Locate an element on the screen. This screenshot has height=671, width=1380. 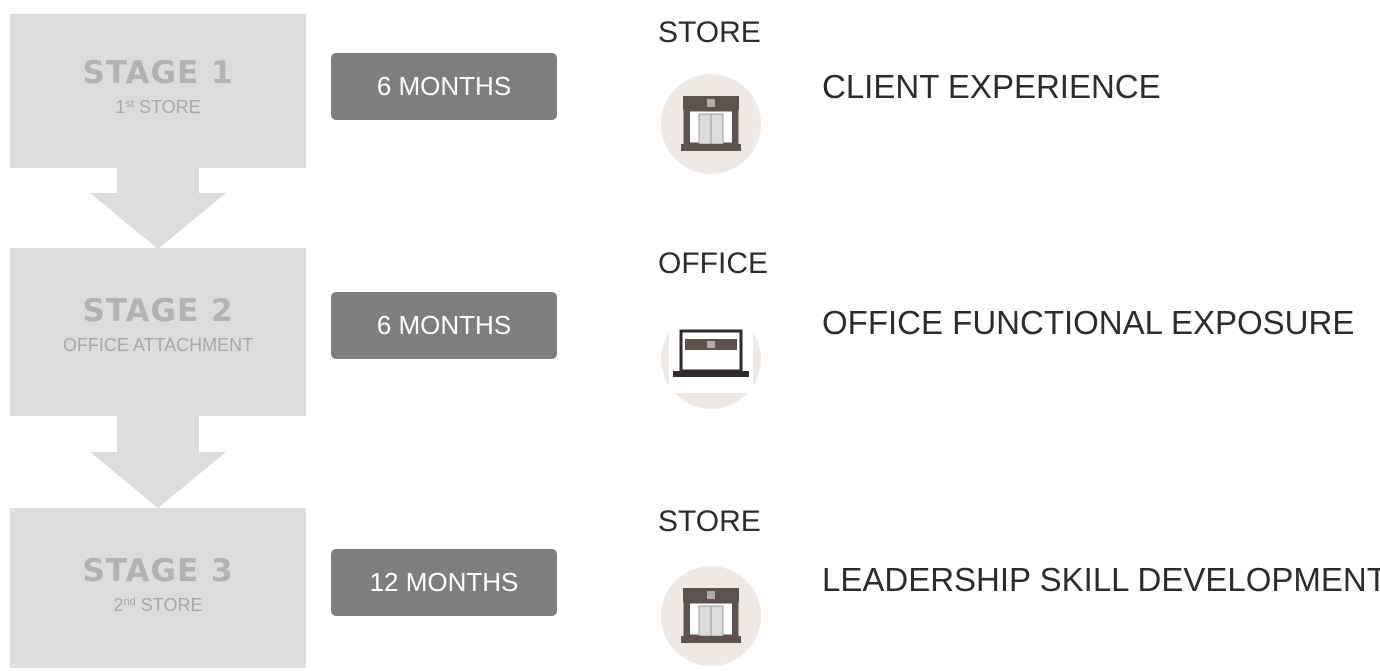
stage-2-duration-badge: 6 MONTHS is located at coordinates (444, 325).